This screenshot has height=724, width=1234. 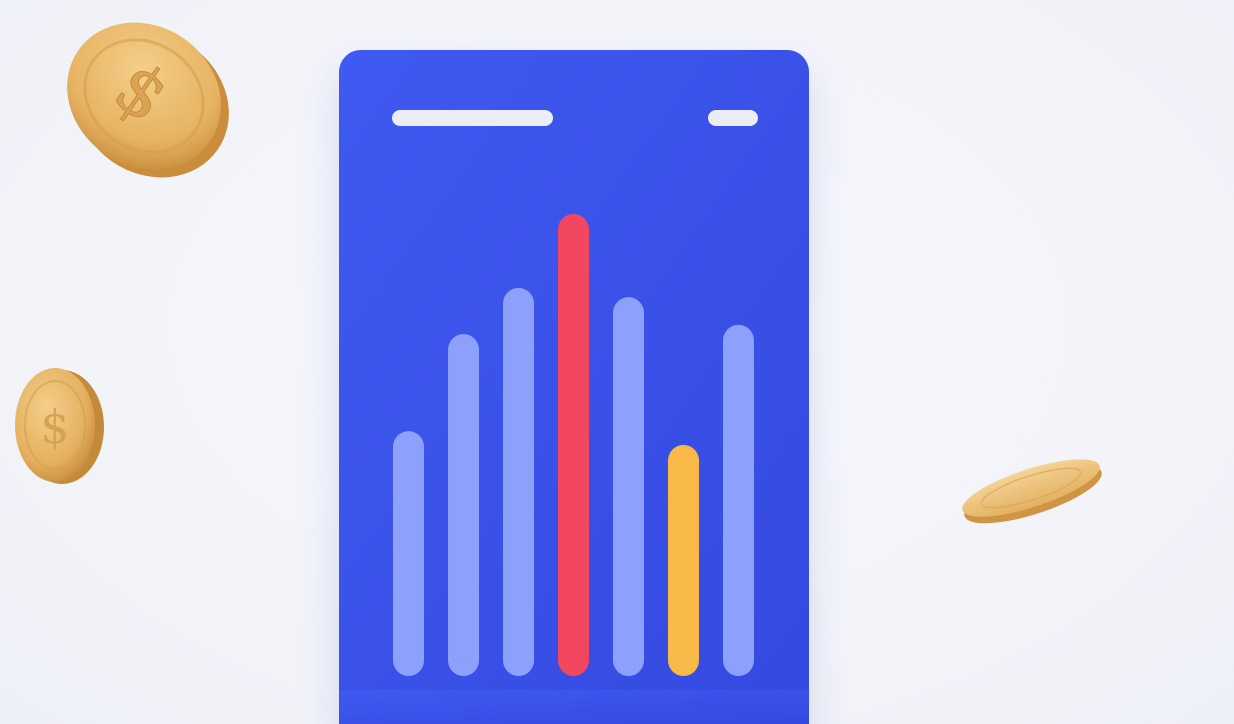 What do you see at coordinates (1032, 491) in the screenshot?
I see `coin-icon` at bounding box center [1032, 491].